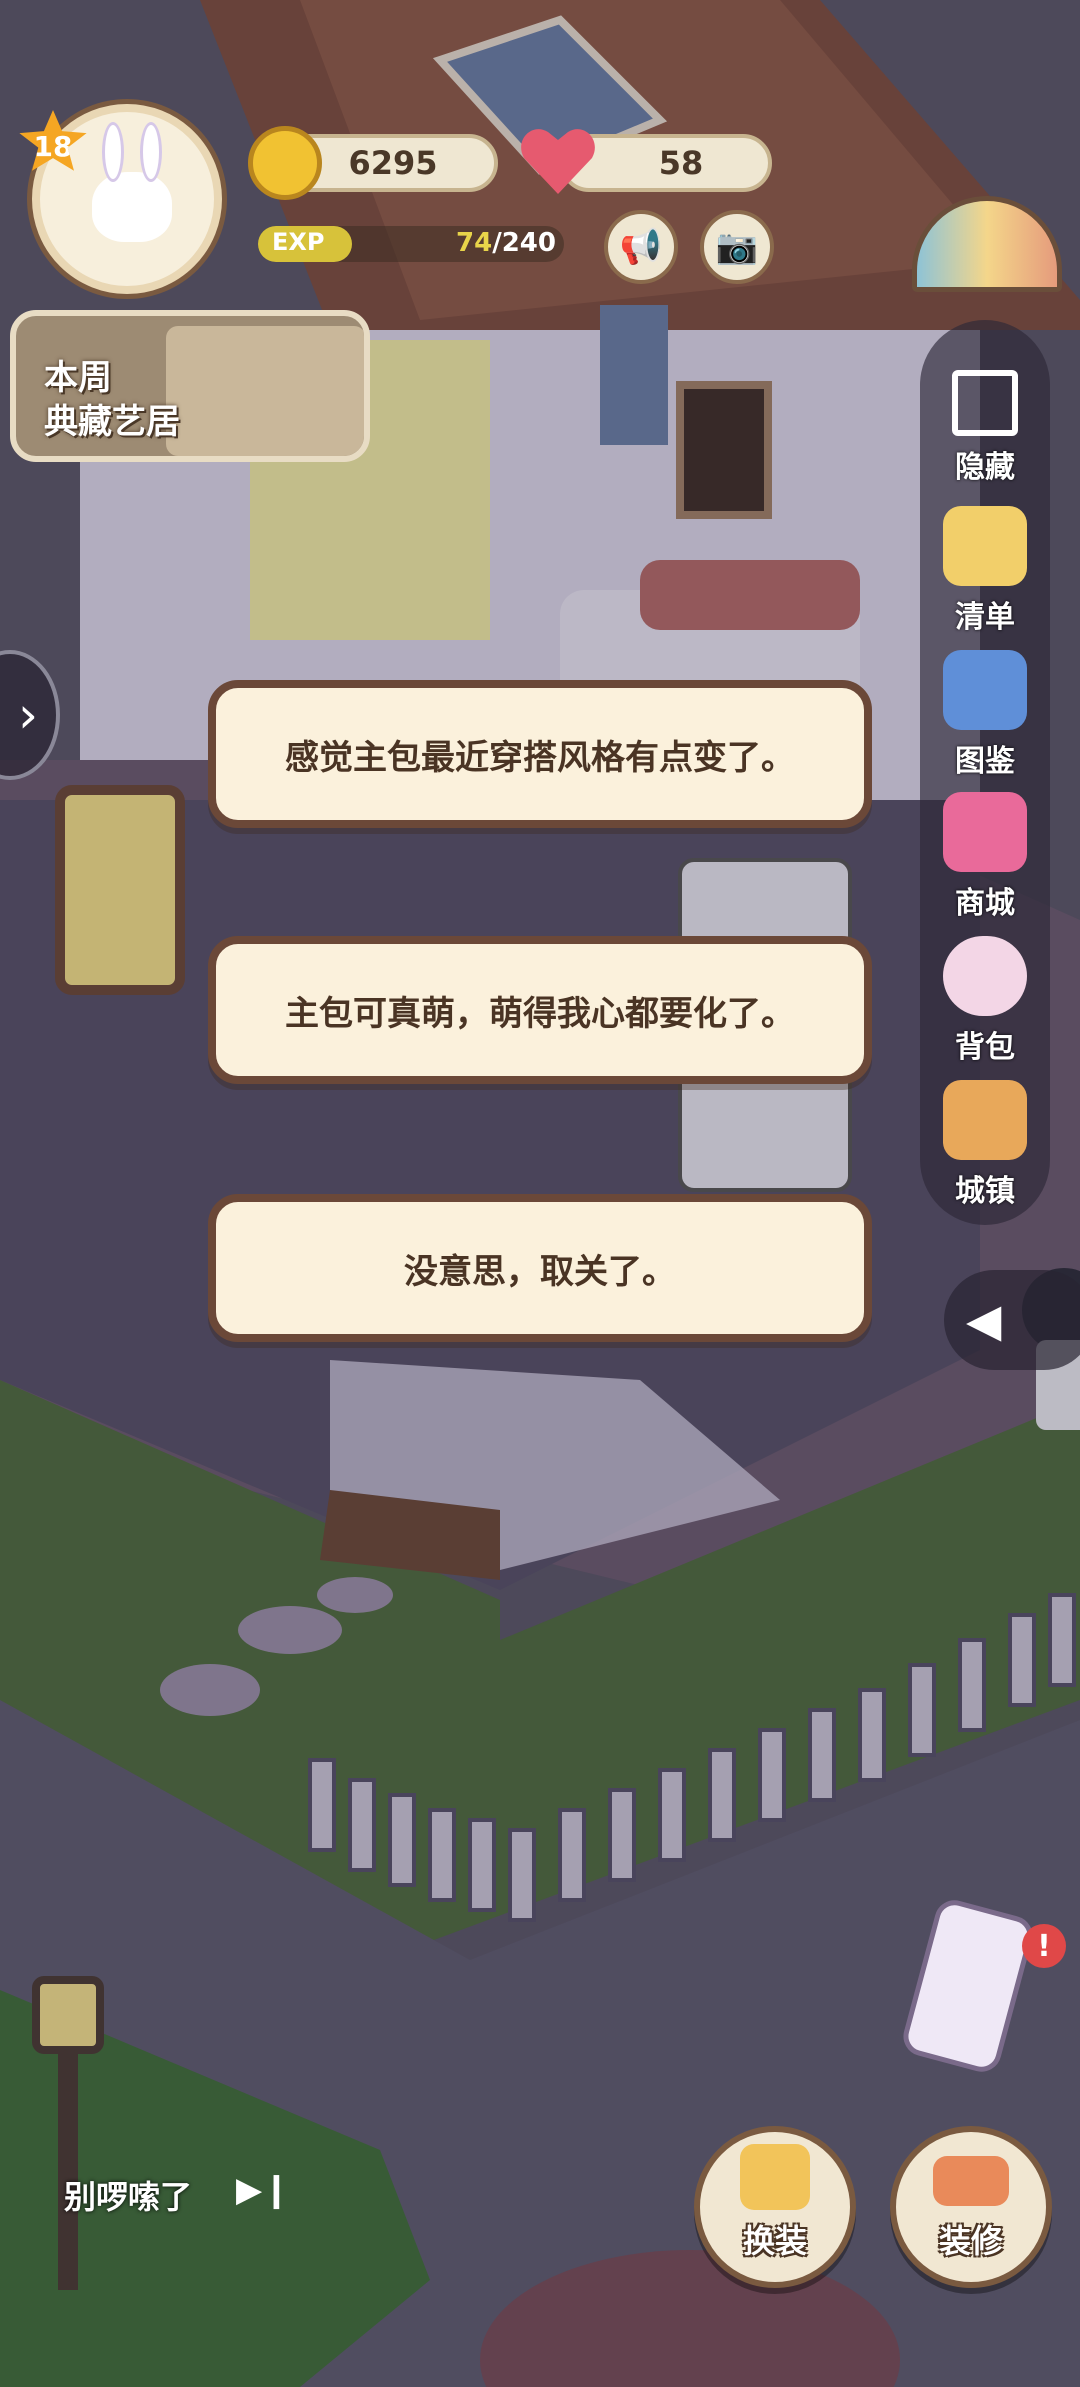  I want to click on menu-label-shop: 商城, so click(985, 903).